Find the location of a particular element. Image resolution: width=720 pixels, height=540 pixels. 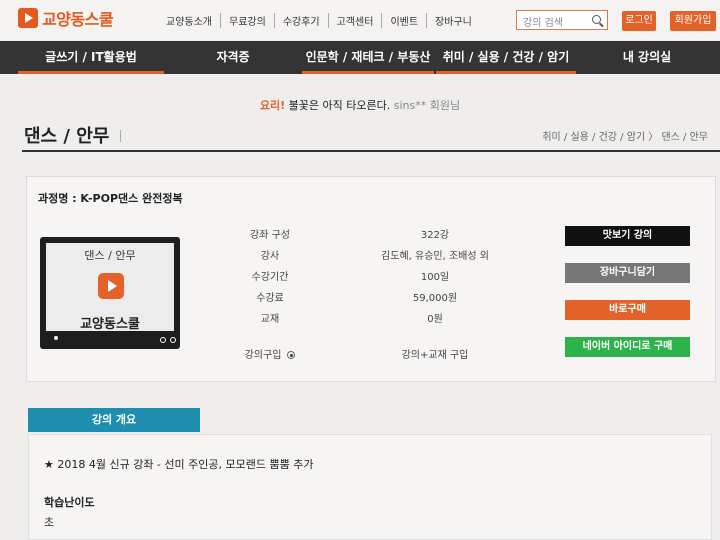

nav-reviews: 수강후기 is located at coordinates (300, 20).